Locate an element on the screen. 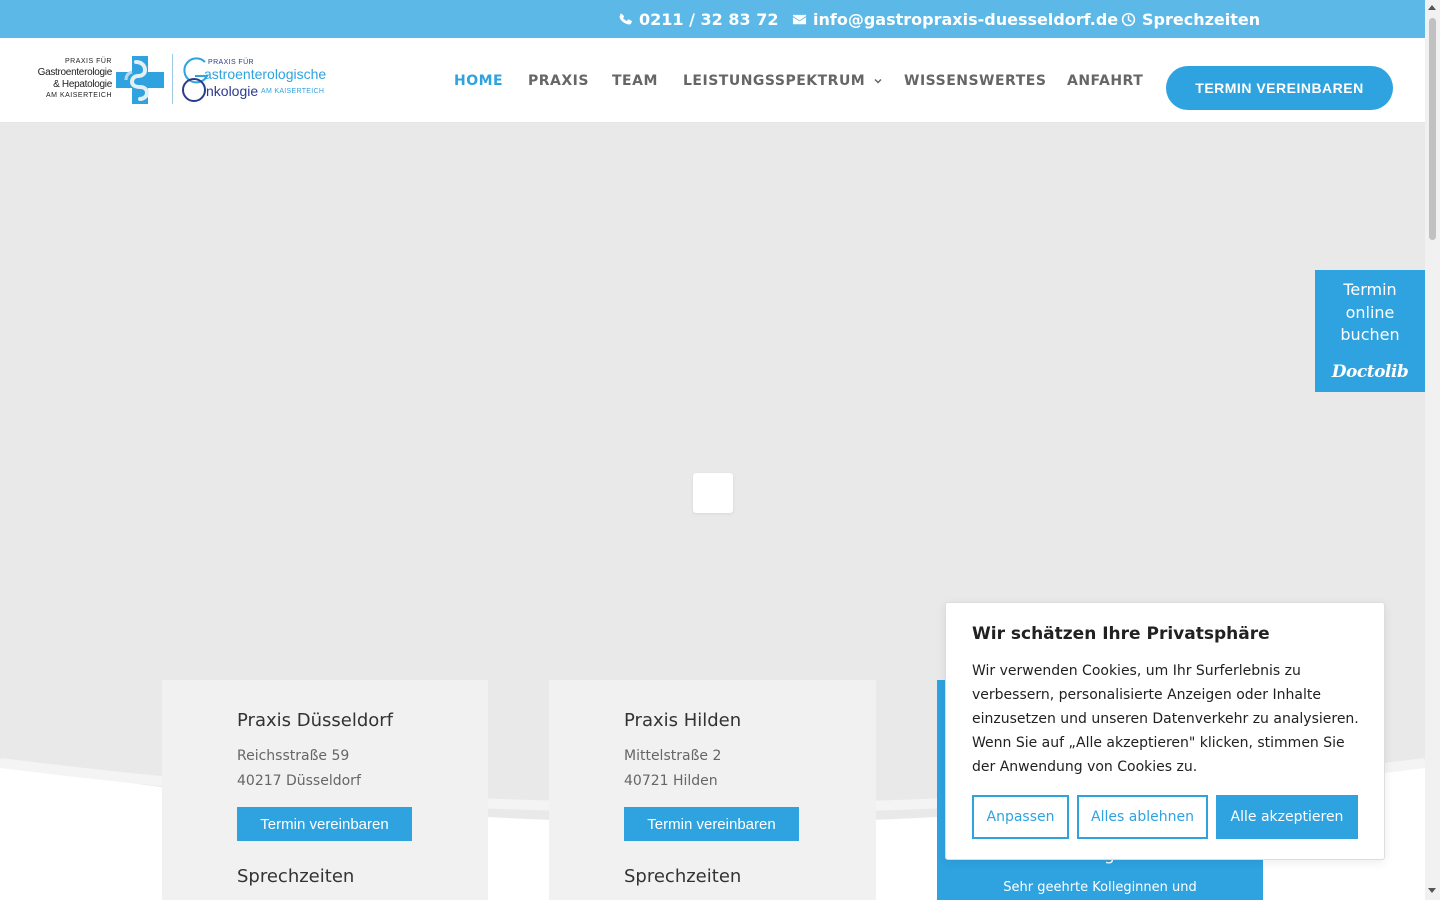  nav-link-praxis: PRAXIS is located at coordinates (558, 81).